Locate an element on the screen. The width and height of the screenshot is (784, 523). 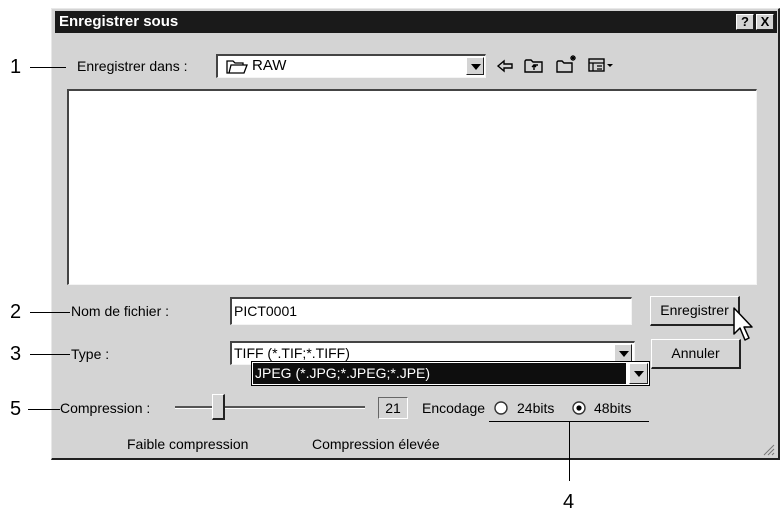
callout-1-line is located at coordinates (48, 67).